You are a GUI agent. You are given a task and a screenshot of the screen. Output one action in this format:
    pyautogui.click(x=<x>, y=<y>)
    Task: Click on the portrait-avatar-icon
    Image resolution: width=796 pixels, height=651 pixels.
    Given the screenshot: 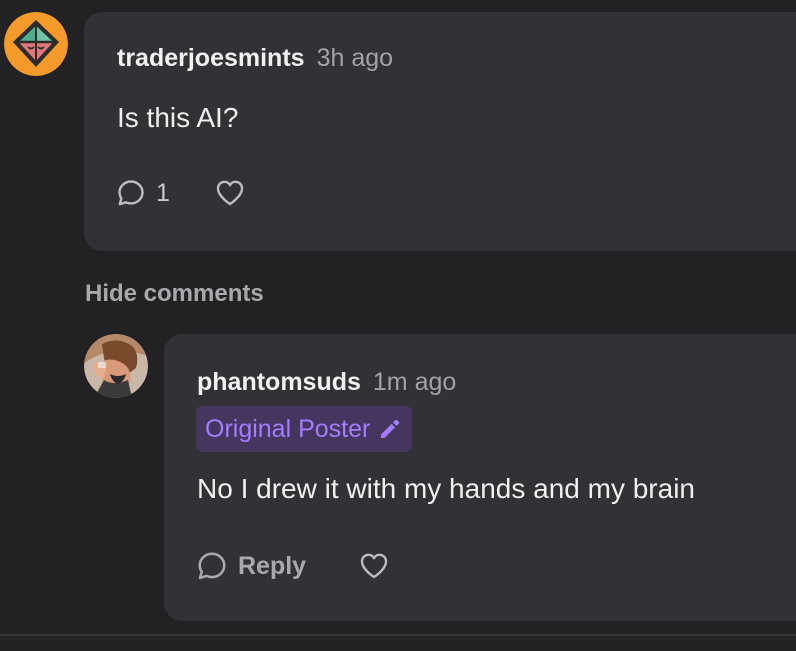 What is the action you would take?
    pyautogui.click(x=116, y=366)
    